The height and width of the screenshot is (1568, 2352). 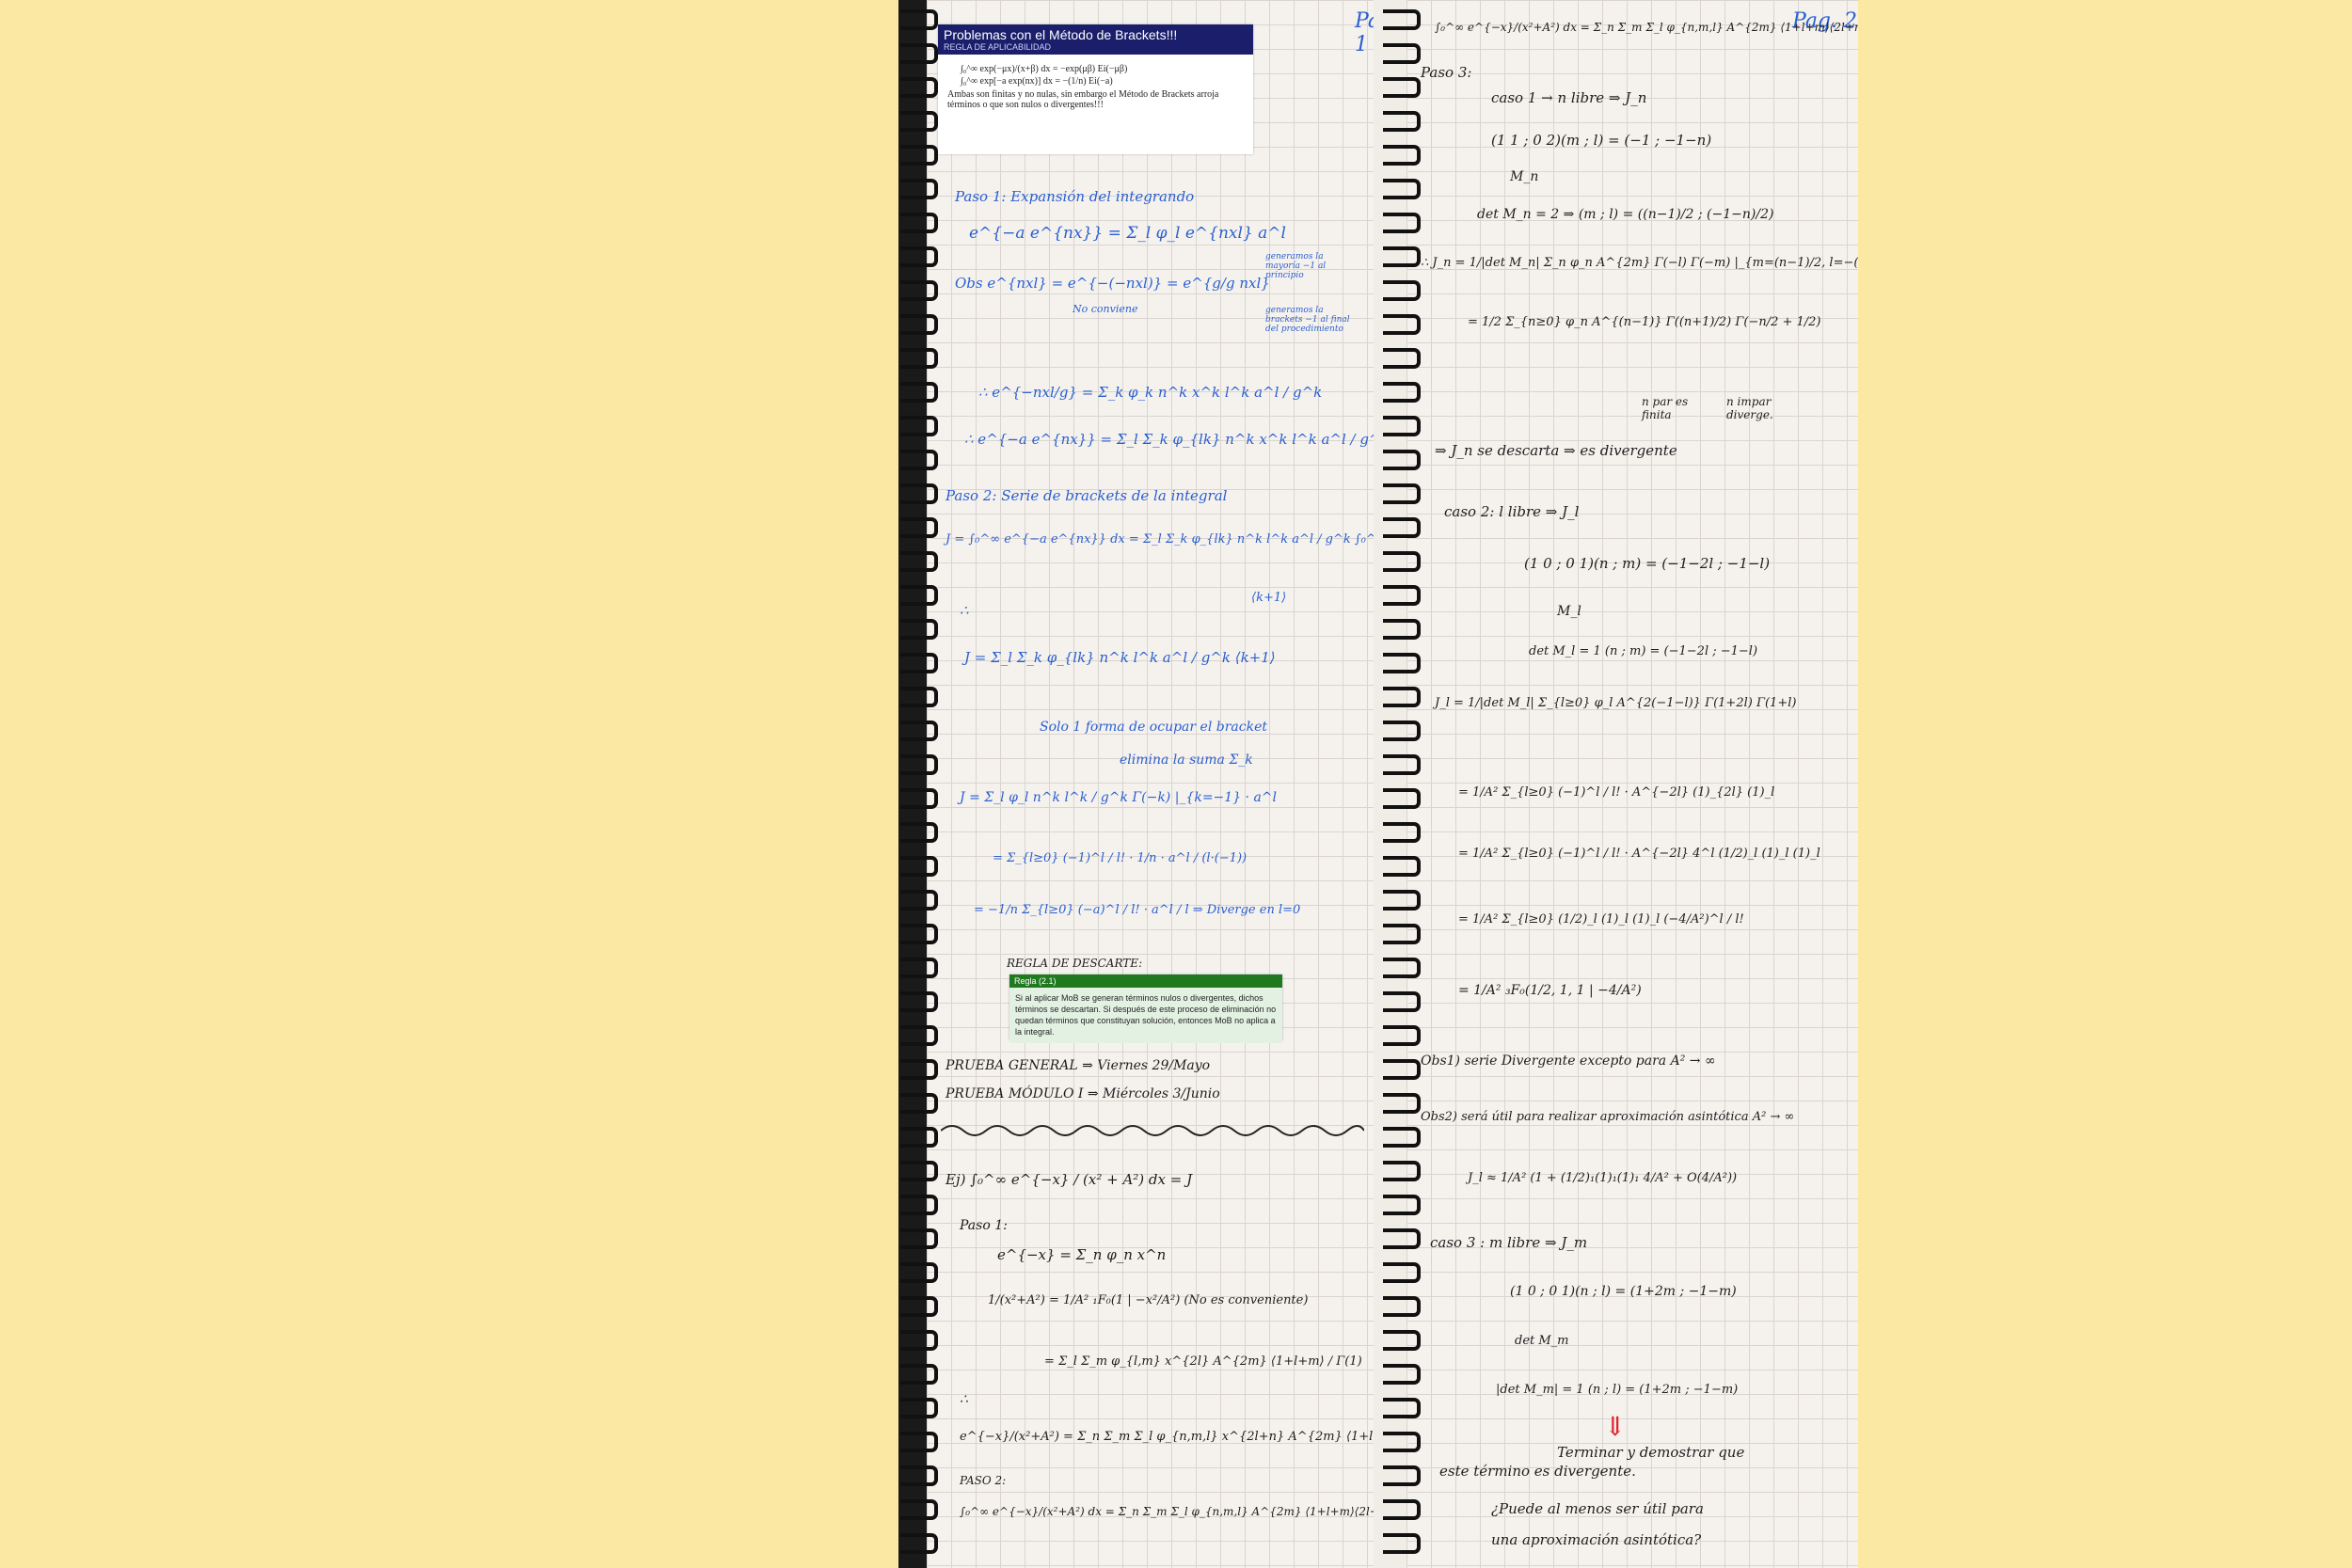 What do you see at coordinates (1037, 82) in the screenshot?
I see `slide-equation-2: ∫₀^∞ exp[−a exp(nx)] dx = −(1/n) Ei(−a)` at bounding box center [1037, 82].